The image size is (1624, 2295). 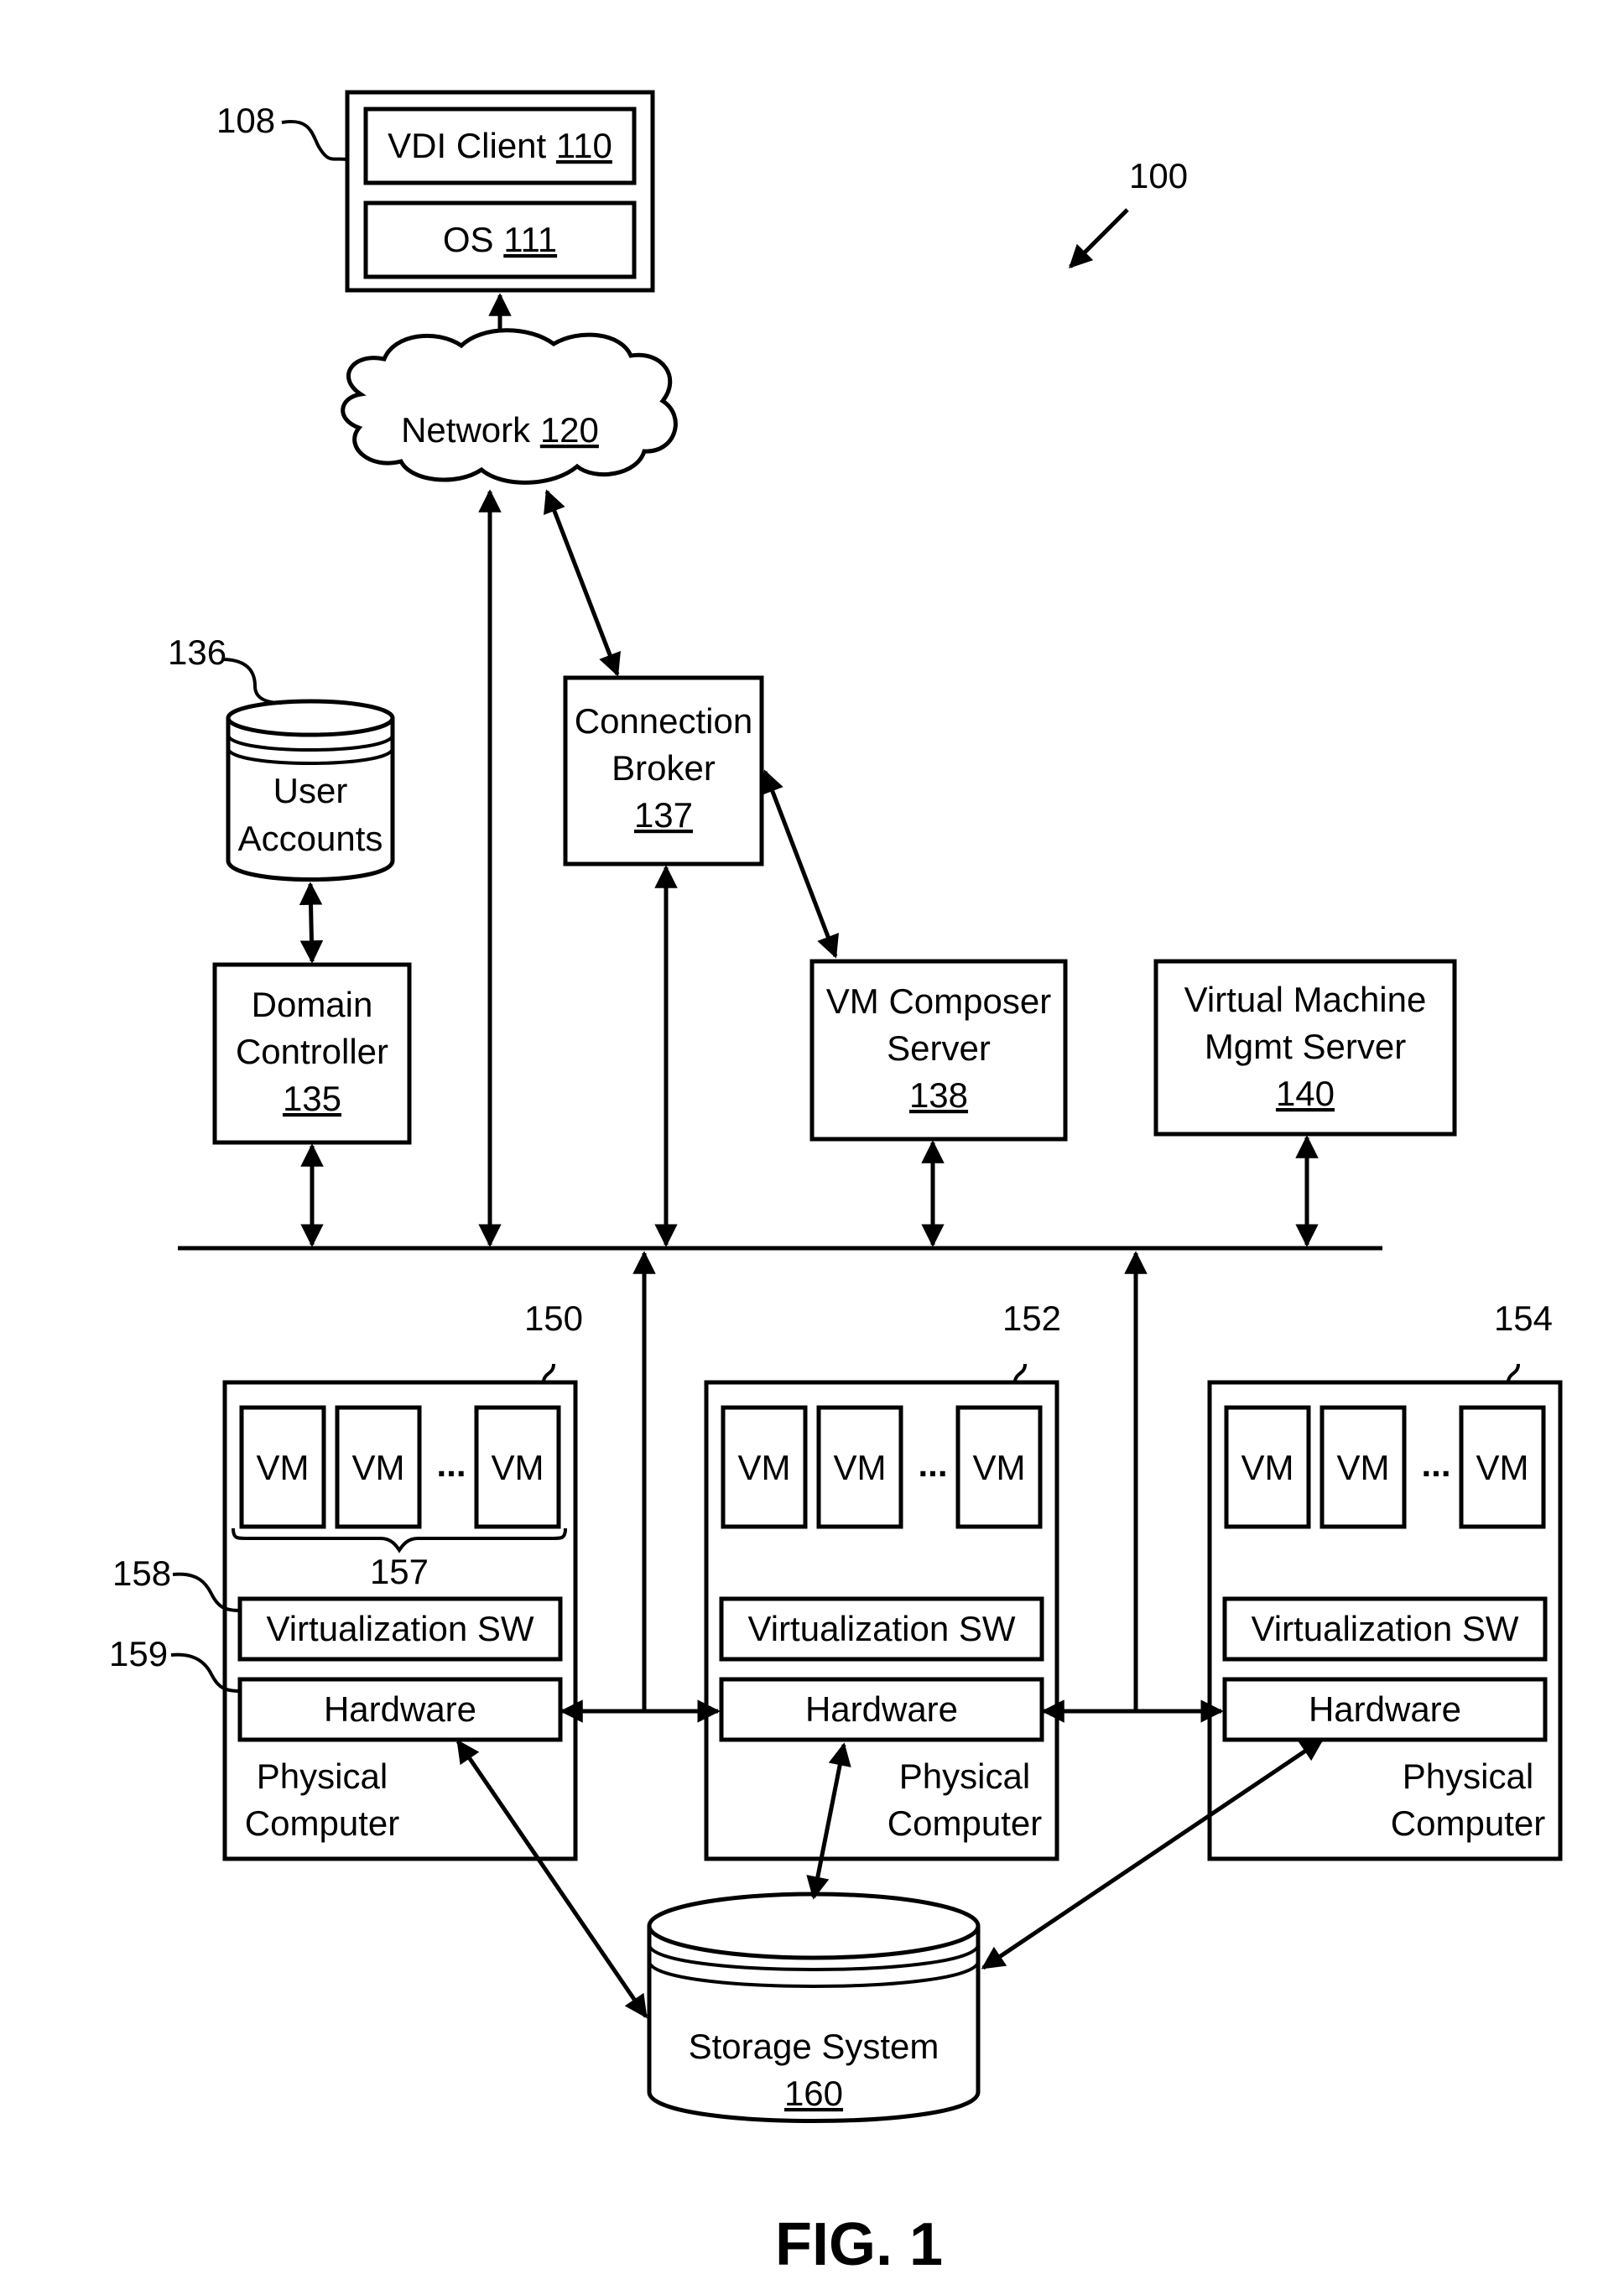 I want to click on vm-mgmt-server-box: Virtual Machine Mgmt Server 140, so click(x=1305, y=1048).